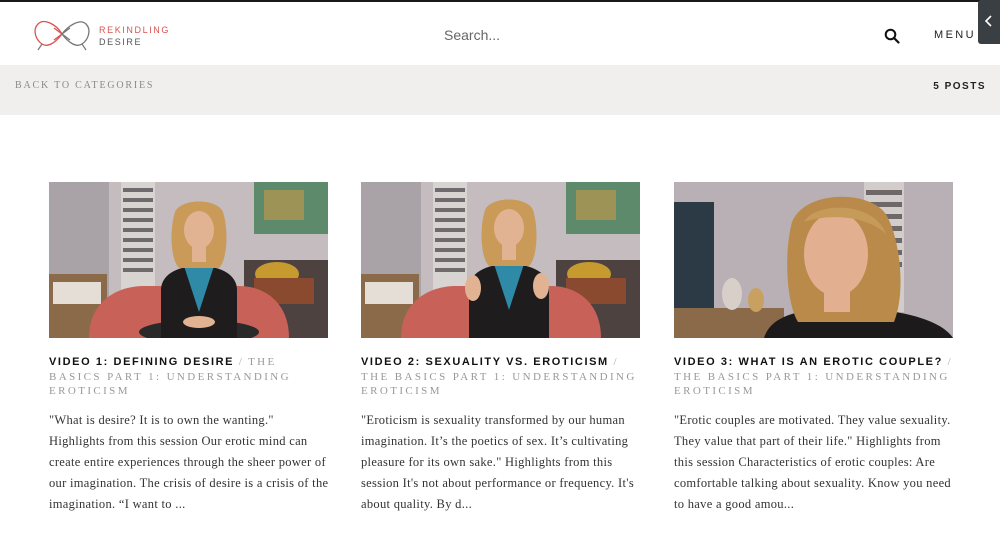 The height and width of the screenshot is (544, 1000). What do you see at coordinates (135, 30) in the screenshot?
I see `logo-line-1: REKINDLING` at bounding box center [135, 30].